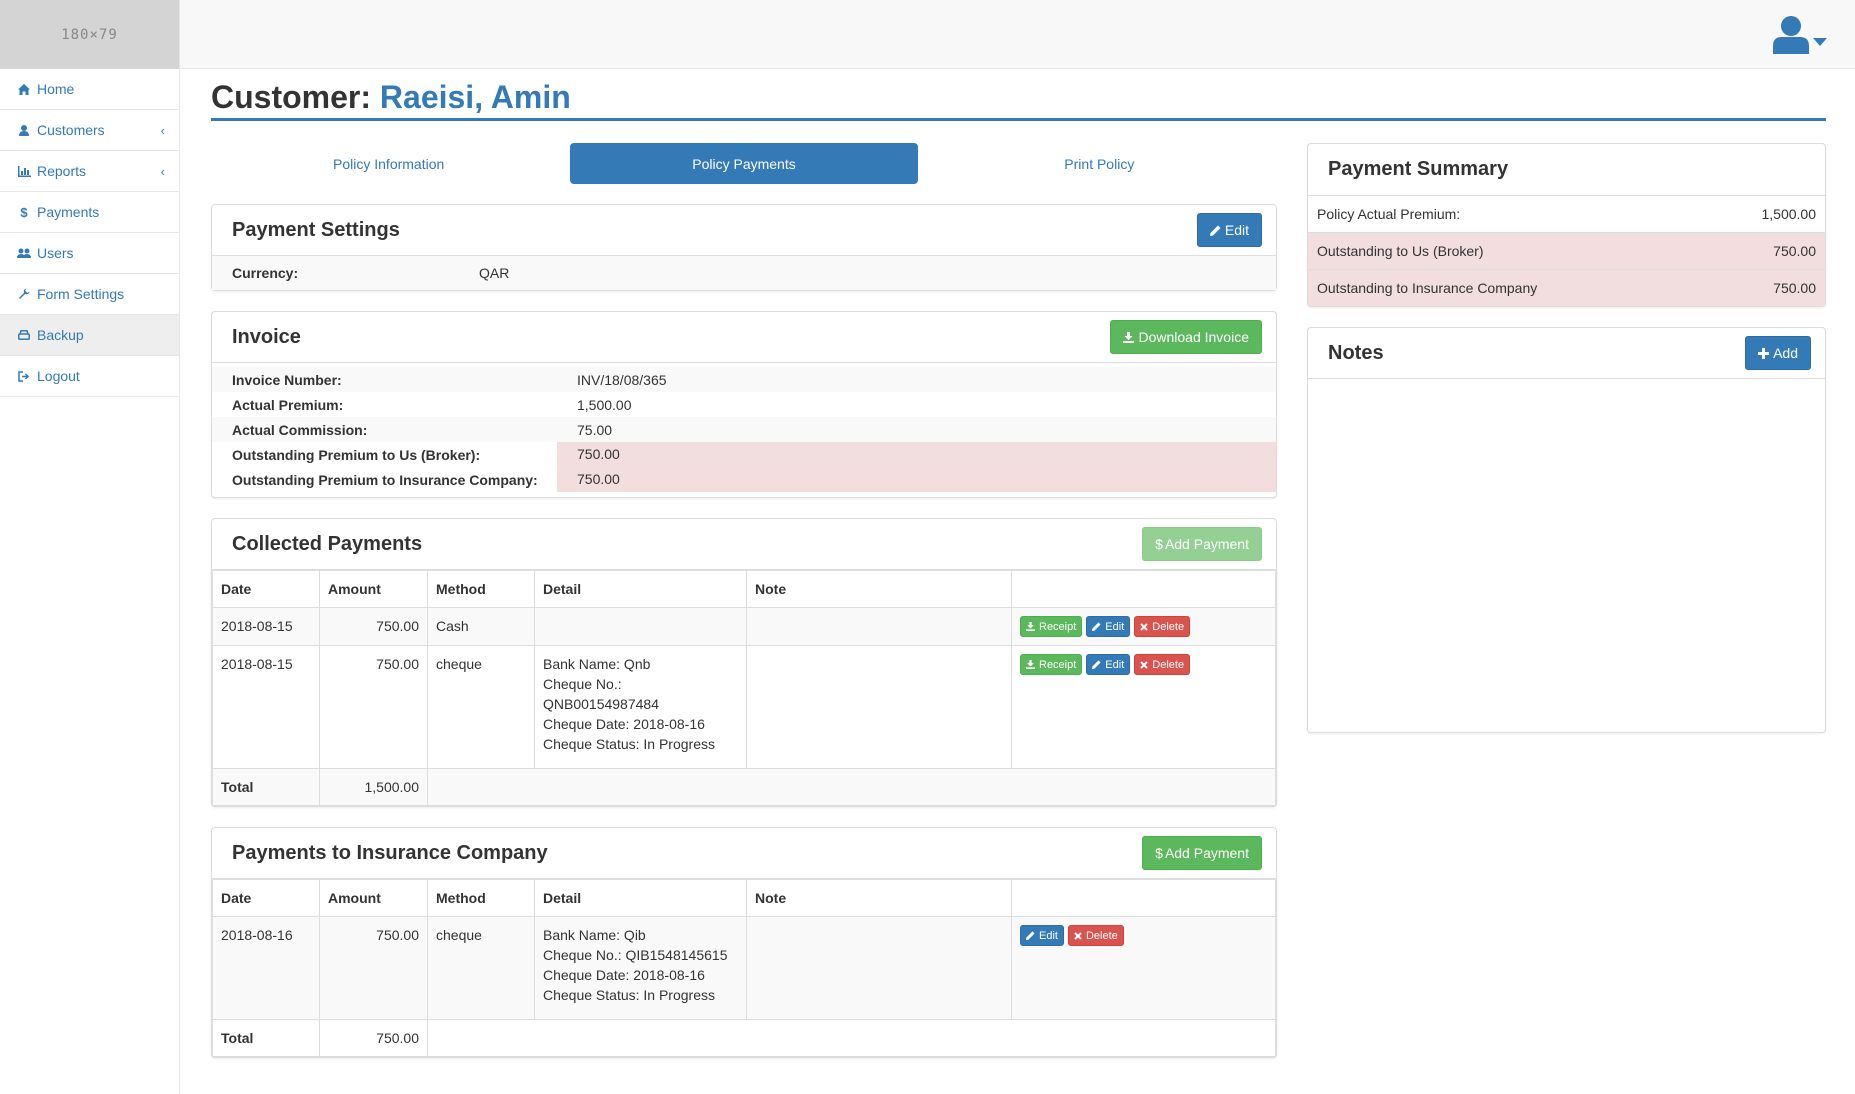 This screenshot has height=1094, width=1855. What do you see at coordinates (629, 995) in the screenshot?
I see `detail-line: Cheque Status: In Progress` at bounding box center [629, 995].